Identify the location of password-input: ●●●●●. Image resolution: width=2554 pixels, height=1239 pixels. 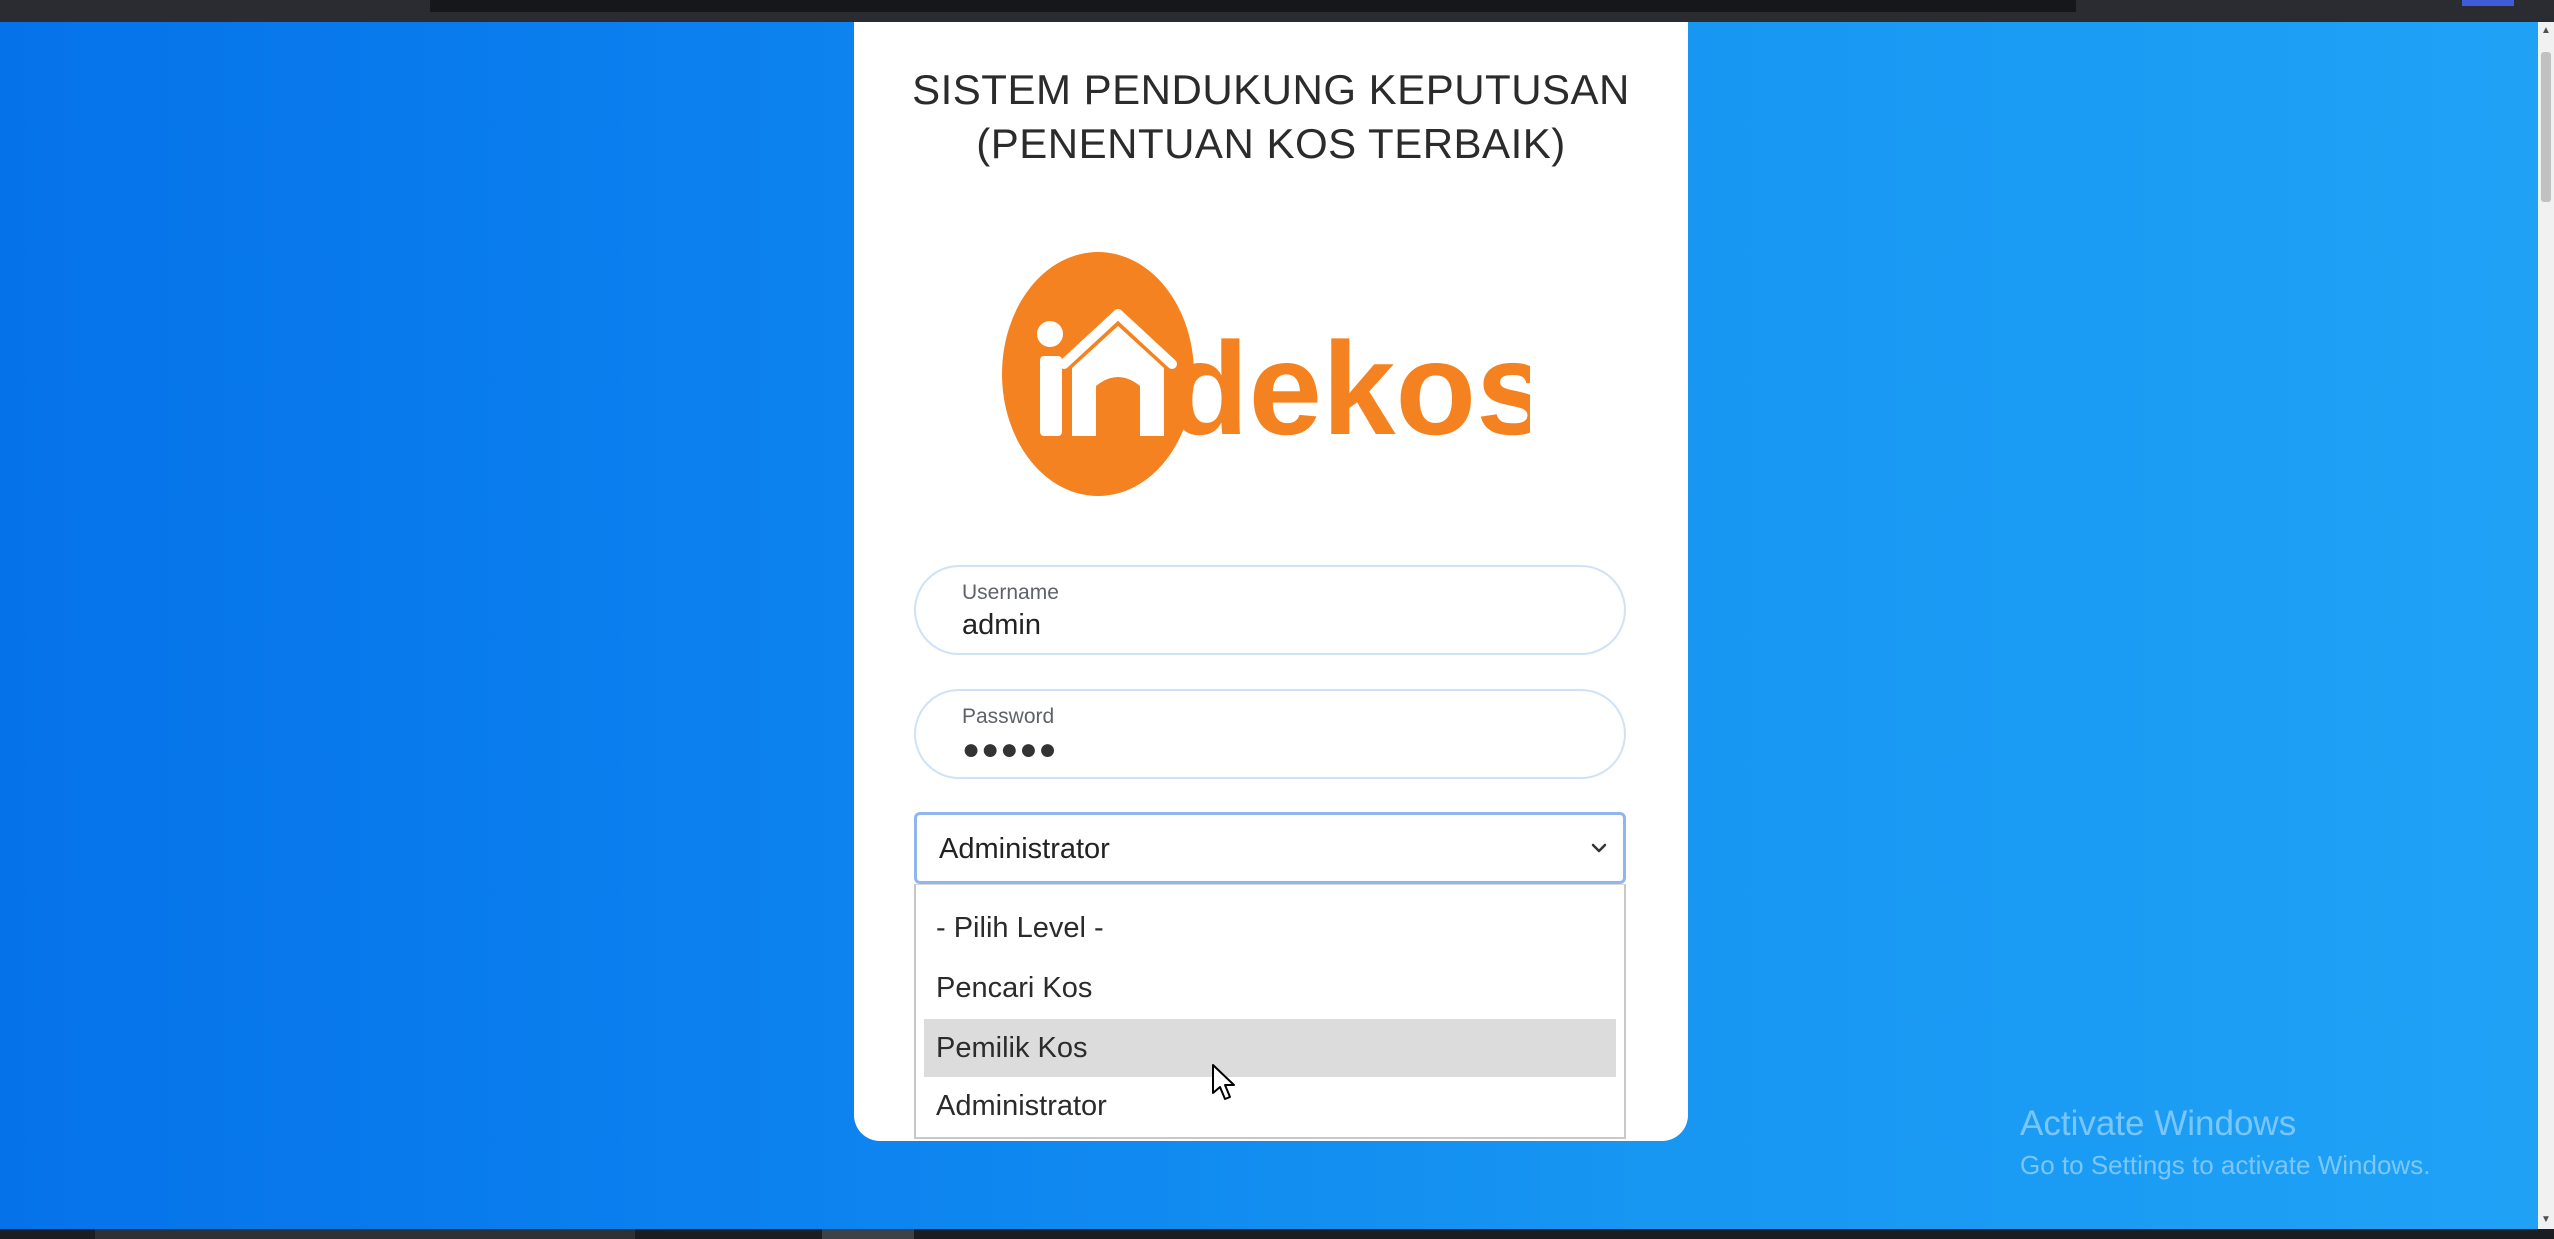
(1010, 750).